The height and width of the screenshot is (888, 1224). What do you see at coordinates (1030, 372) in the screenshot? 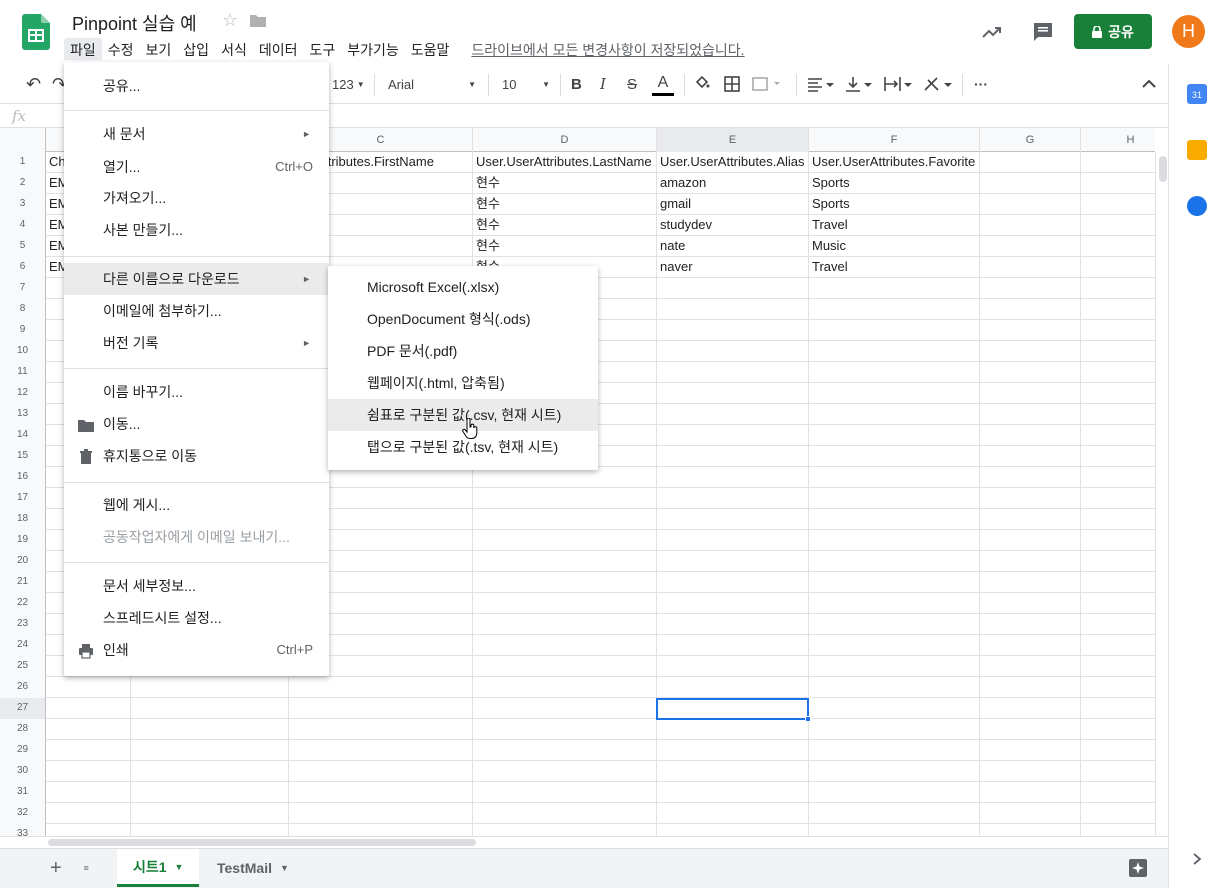
I see `cell-g11` at bounding box center [1030, 372].